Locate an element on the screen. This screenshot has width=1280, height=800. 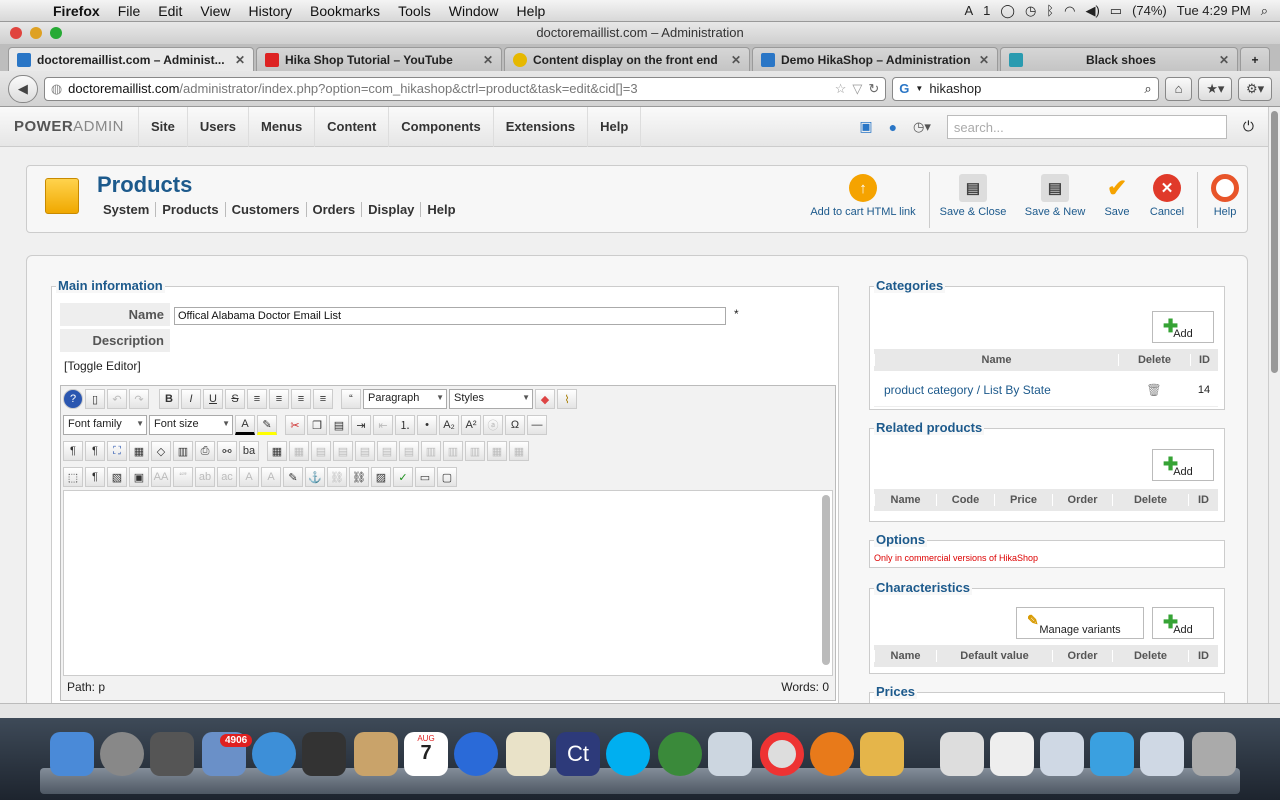
insert-table-icon: ▦ is located at coordinates (277, 451).